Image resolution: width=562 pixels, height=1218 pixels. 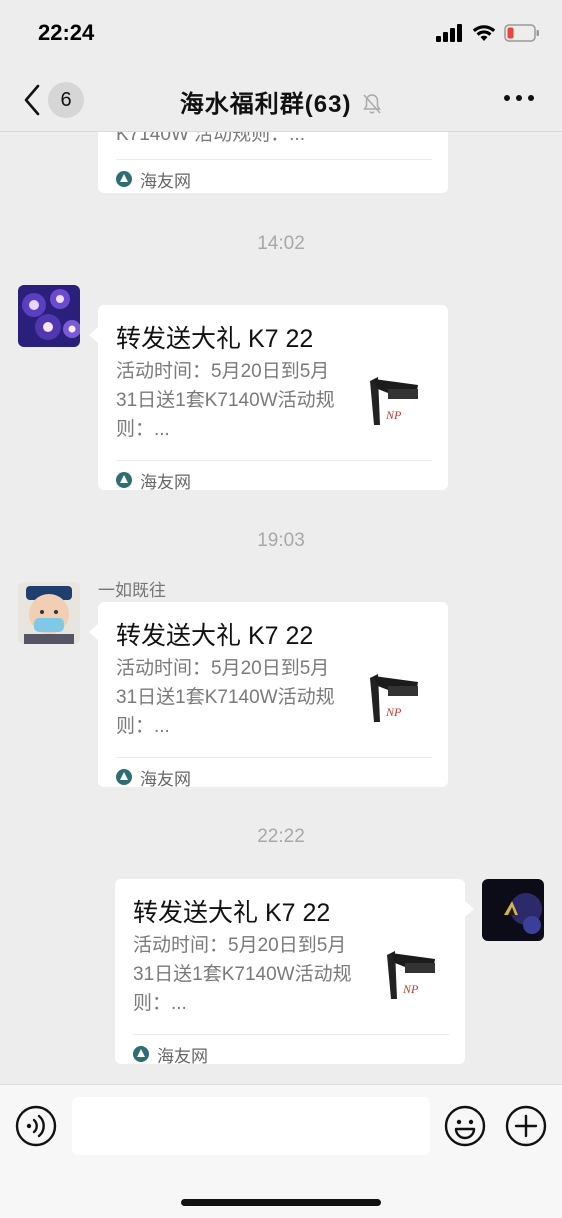 I want to click on timestamp-separator: 19:03, so click(x=281, y=540).